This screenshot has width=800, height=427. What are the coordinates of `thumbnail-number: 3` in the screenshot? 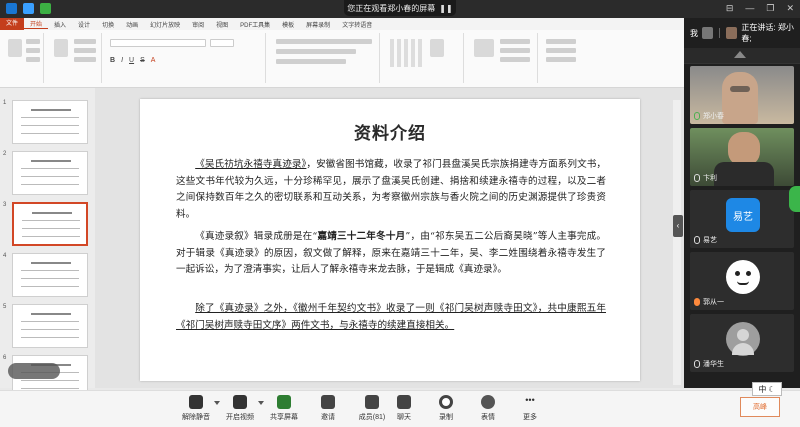 It's located at (5, 205).